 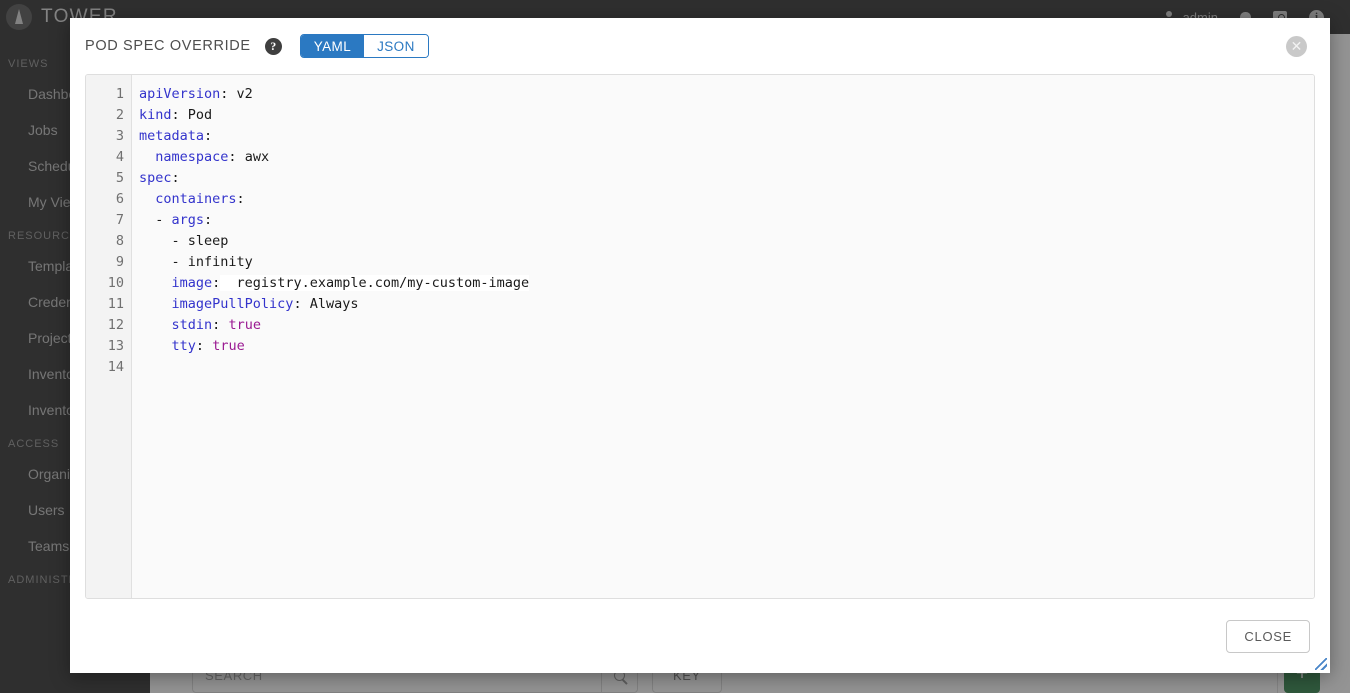 I want to click on code-token: - sleep, so click(x=184, y=241).